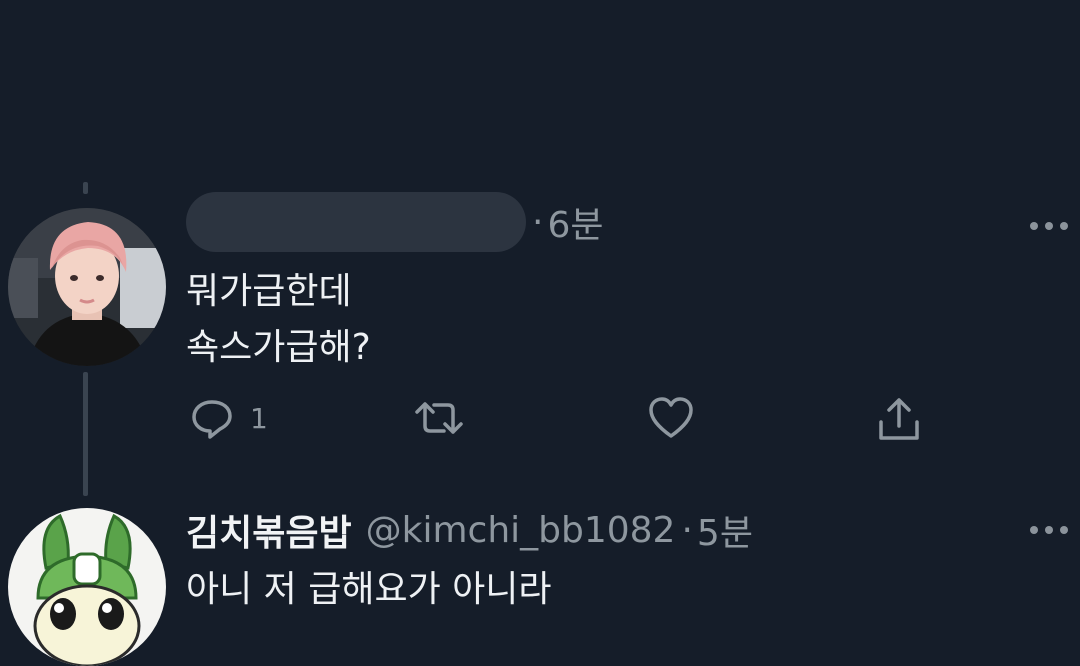  I want to click on user-handle: @kimchi_bb1082, so click(521, 530).